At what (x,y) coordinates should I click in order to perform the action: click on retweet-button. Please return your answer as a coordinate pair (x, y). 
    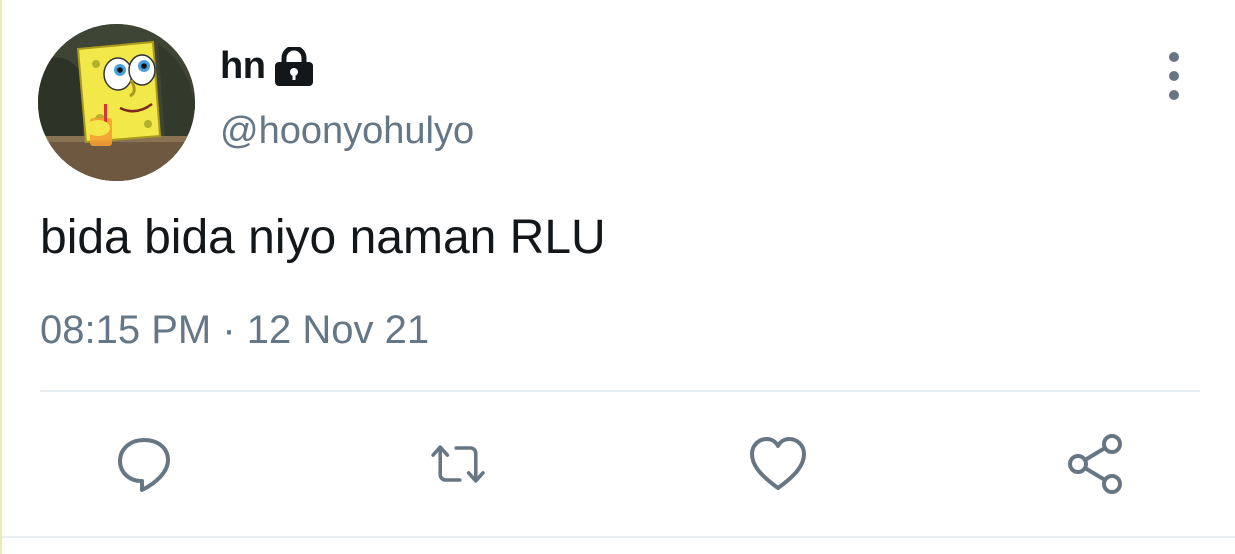
    Looking at the image, I should click on (458, 464).